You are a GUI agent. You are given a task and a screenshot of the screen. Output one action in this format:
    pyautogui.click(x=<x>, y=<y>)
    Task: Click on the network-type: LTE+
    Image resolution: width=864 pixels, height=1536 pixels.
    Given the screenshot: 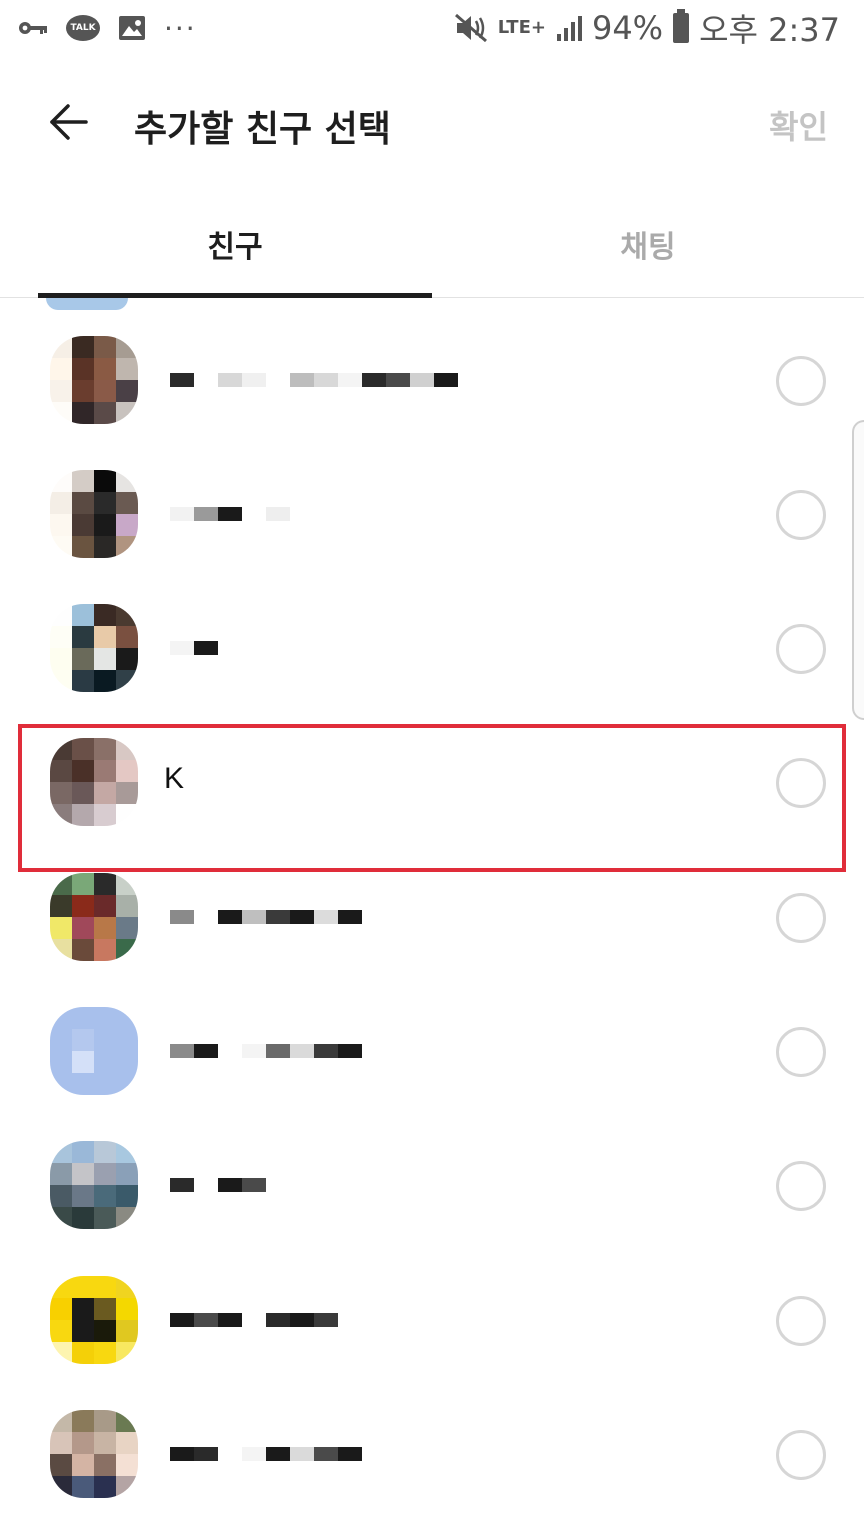 What is the action you would take?
    pyautogui.click(x=521, y=27)
    